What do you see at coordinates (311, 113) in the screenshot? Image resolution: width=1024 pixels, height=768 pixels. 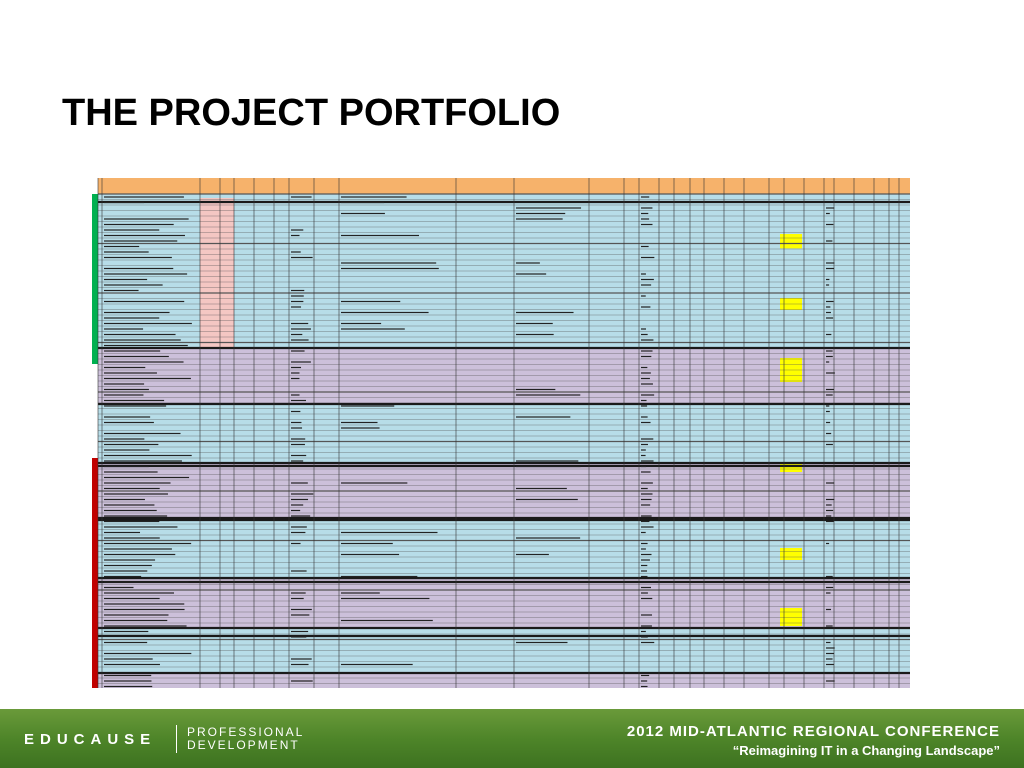 I see `slide-title: THE PROJECT PORTFOLIO` at bounding box center [311, 113].